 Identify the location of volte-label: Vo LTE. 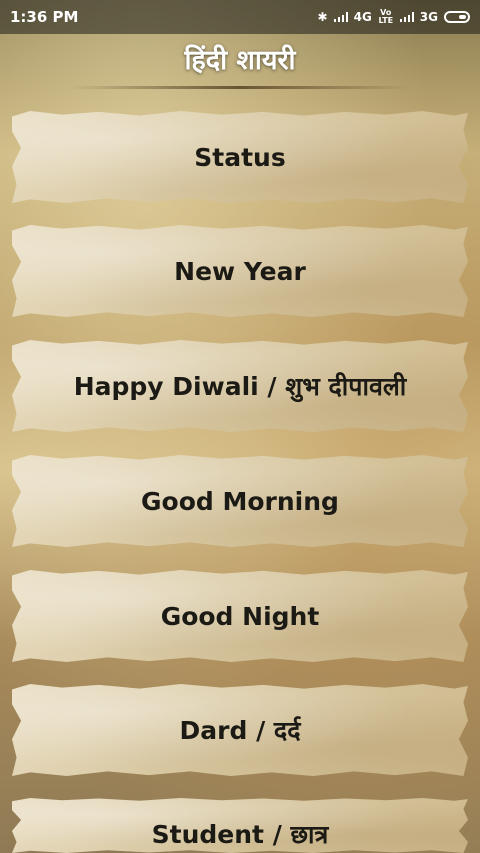
(386, 16).